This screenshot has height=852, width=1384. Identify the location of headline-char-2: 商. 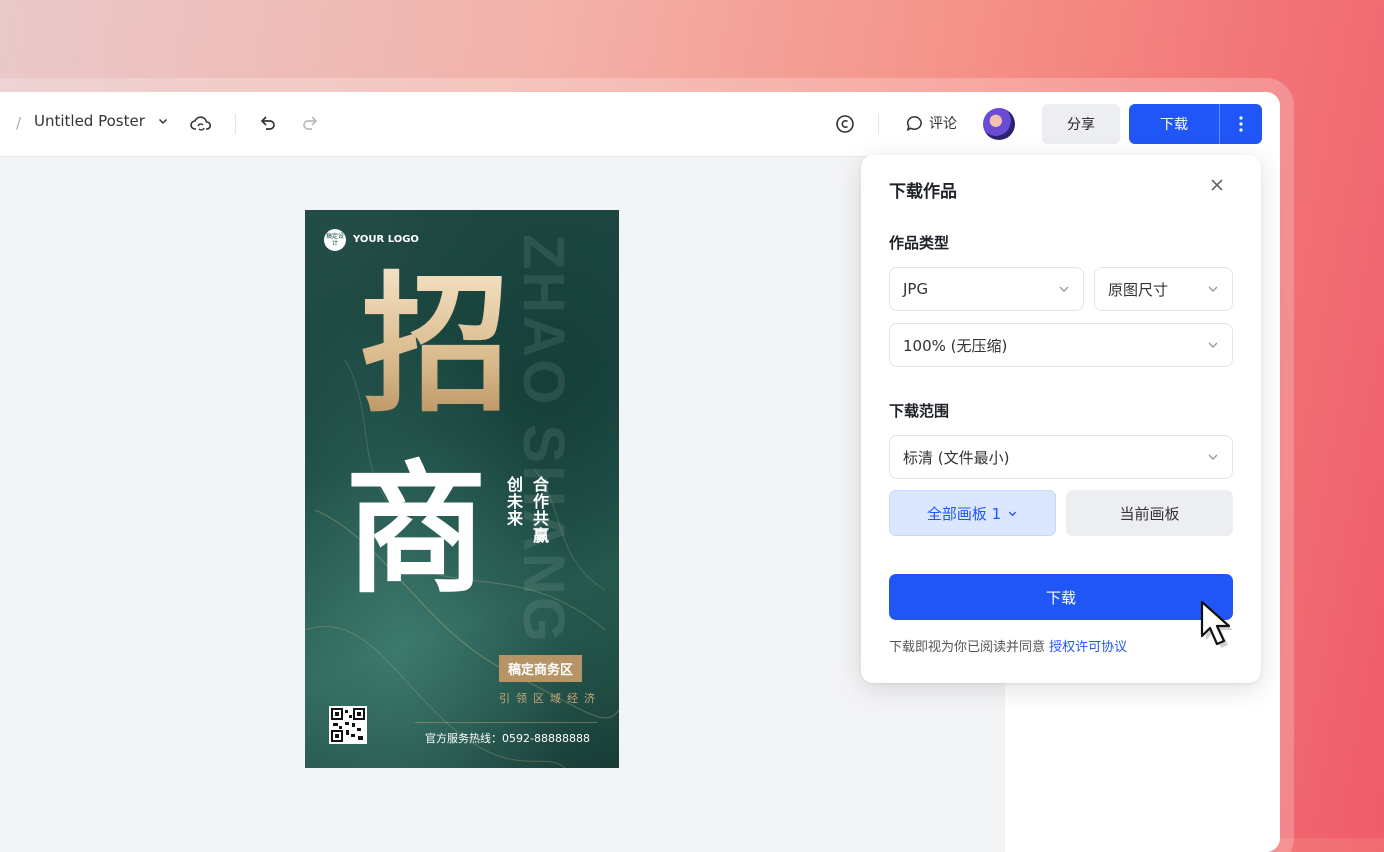
(416, 530).